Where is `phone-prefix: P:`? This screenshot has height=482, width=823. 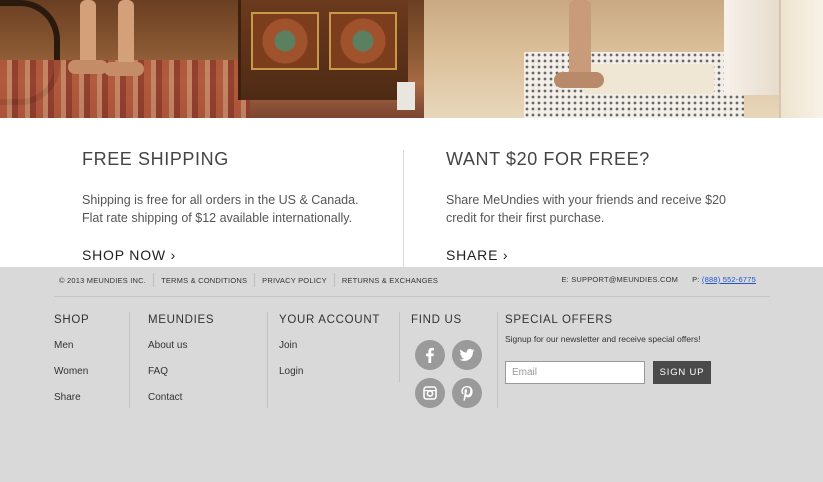 phone-prefix: P: is located at coordinates (696, 279).